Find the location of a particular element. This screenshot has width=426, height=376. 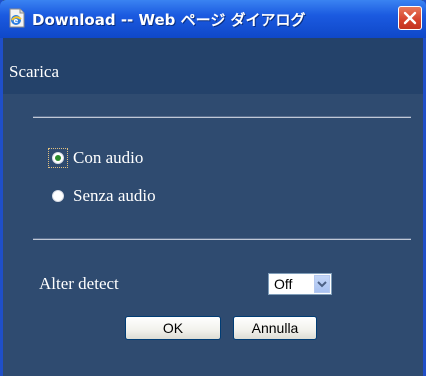

radio-con-audio: Con audio is located at coordinates (96, 158).